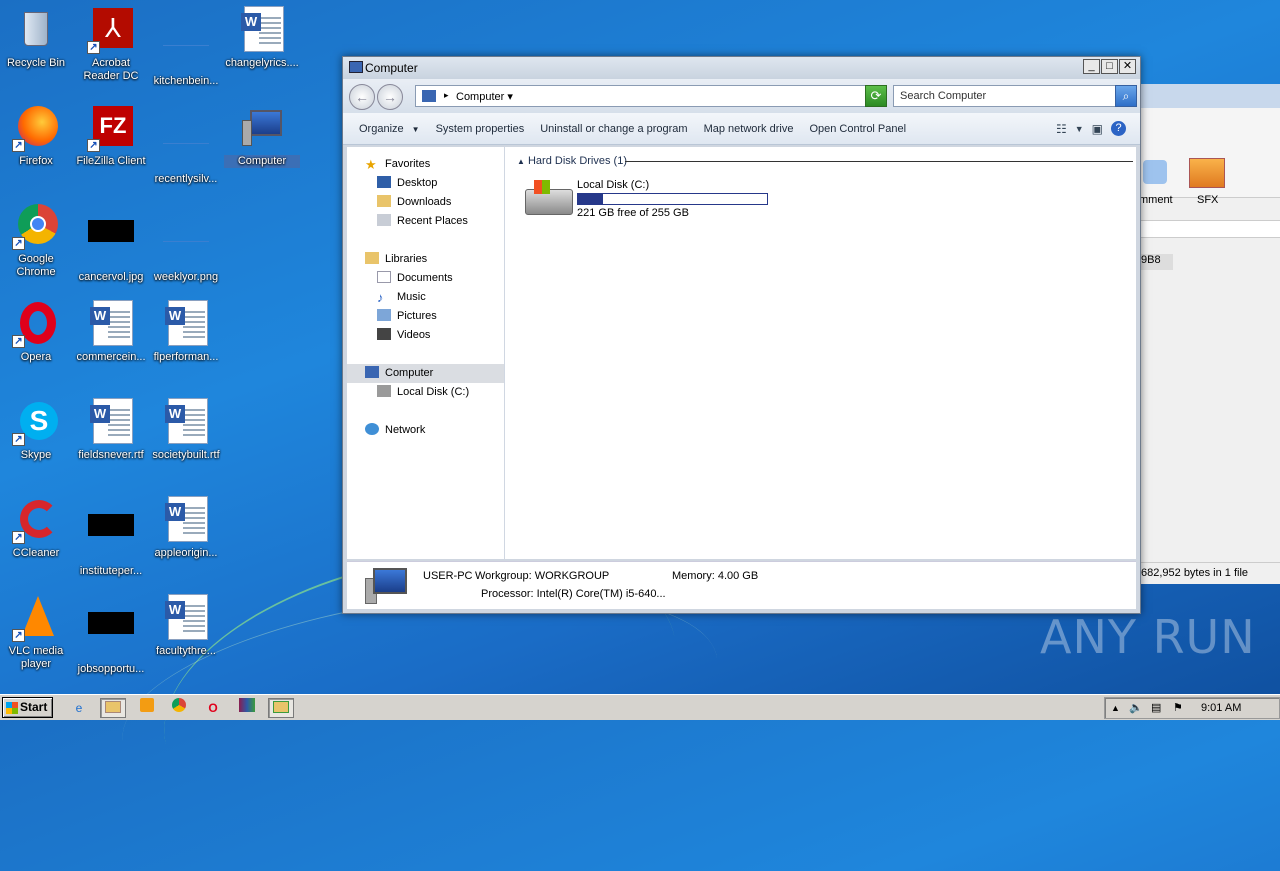 This screenshot has width=1280, height=871. What do you see at coordinates (390, 97) in the screenshot?
I see `forward-button: →` at bounding box center [390, 97].